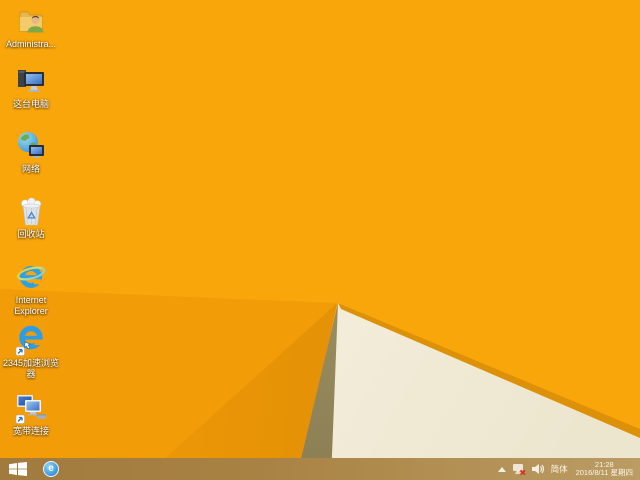  What do you see at coordinates (31, 340) in the screenshot?
I see `2345-browser-icon` at bounding box center [31, 340].